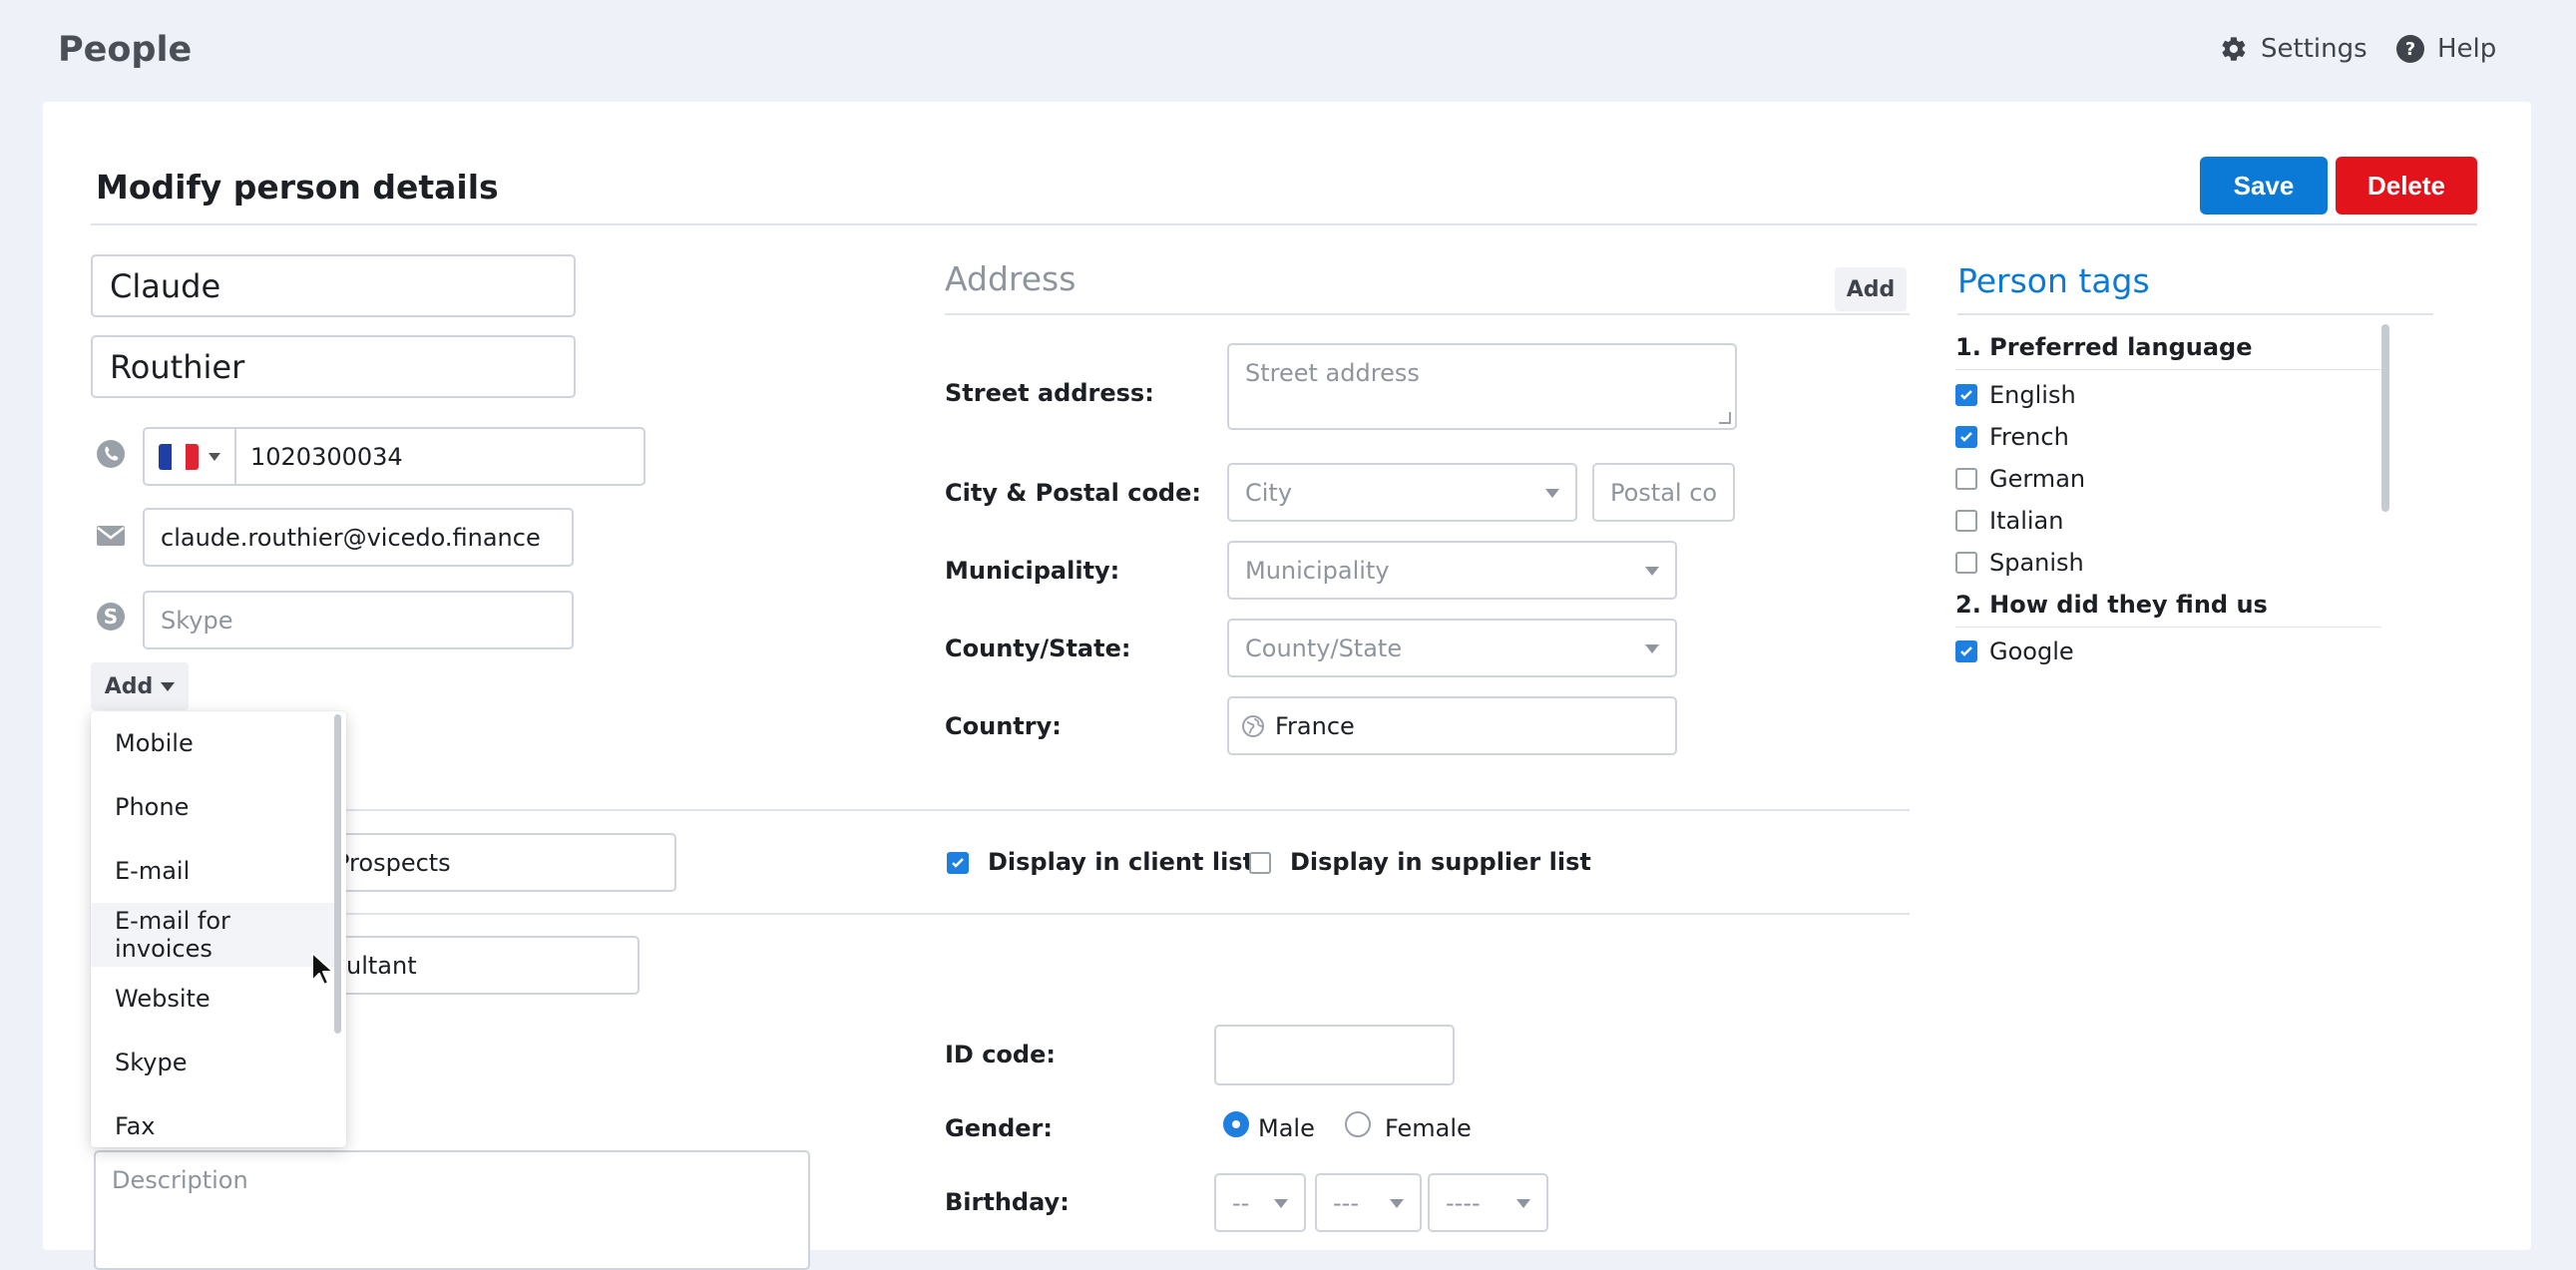 The image size is (2576, 1270). What do you see at coordinates (1452, 725) in the screenshot?
I see `country-select: France` at bounding box center [1452, 725].